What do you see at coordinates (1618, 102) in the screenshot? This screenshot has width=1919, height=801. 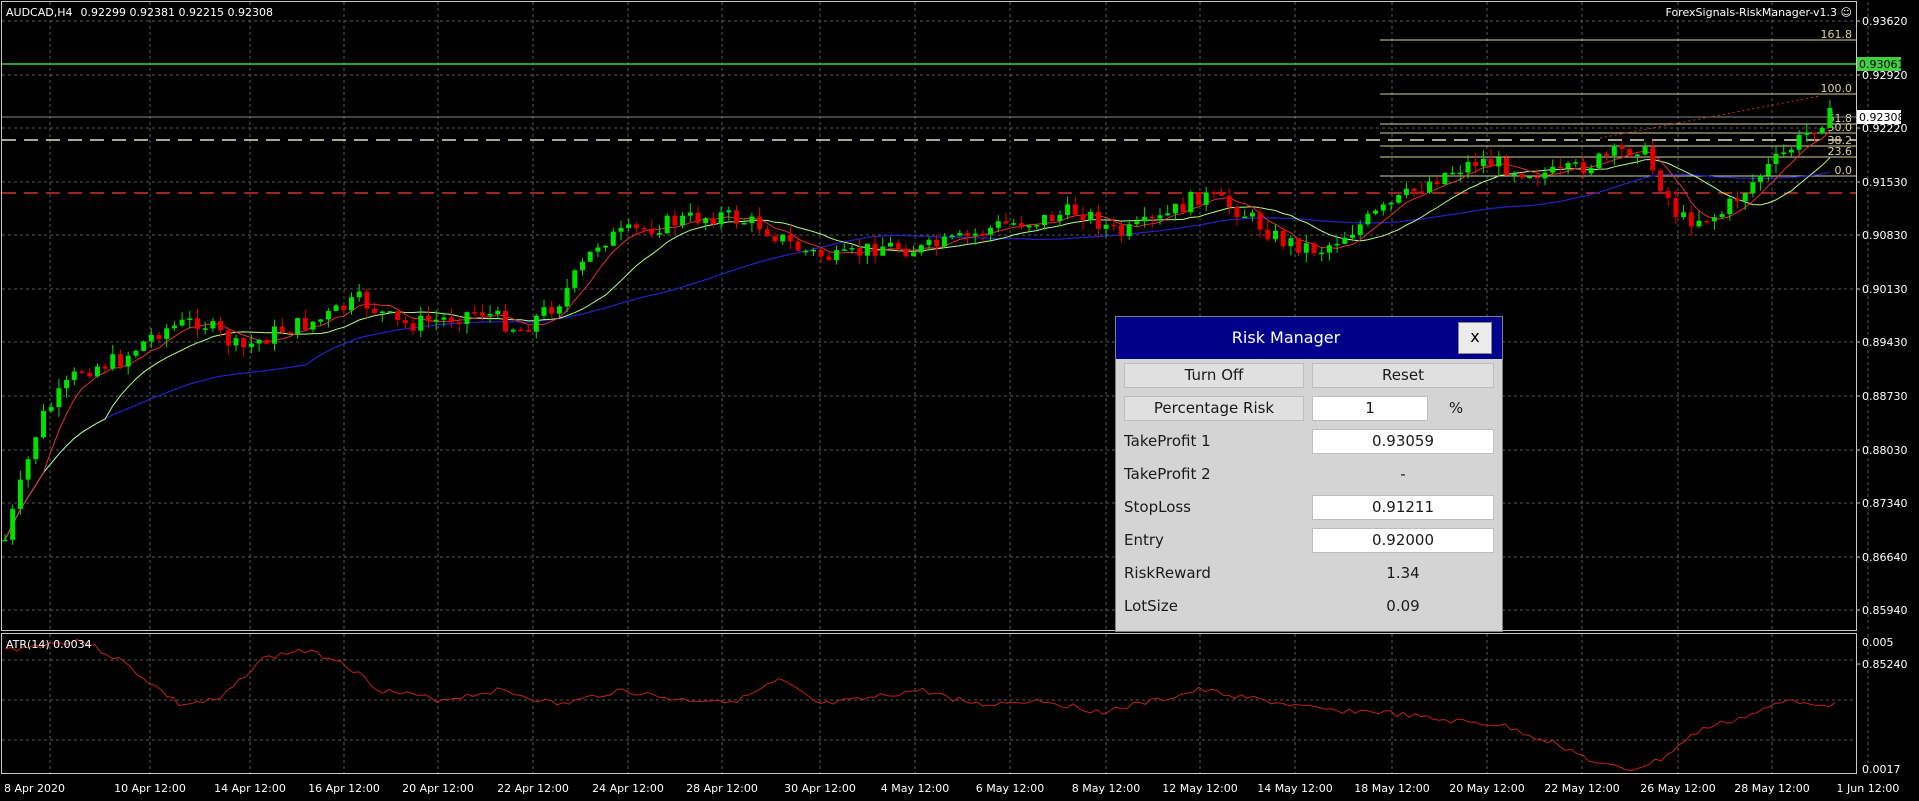 I see `fibonacci-levels: 161.8100.061.850.038.223.60.0` at bounding box center [1618, 102].